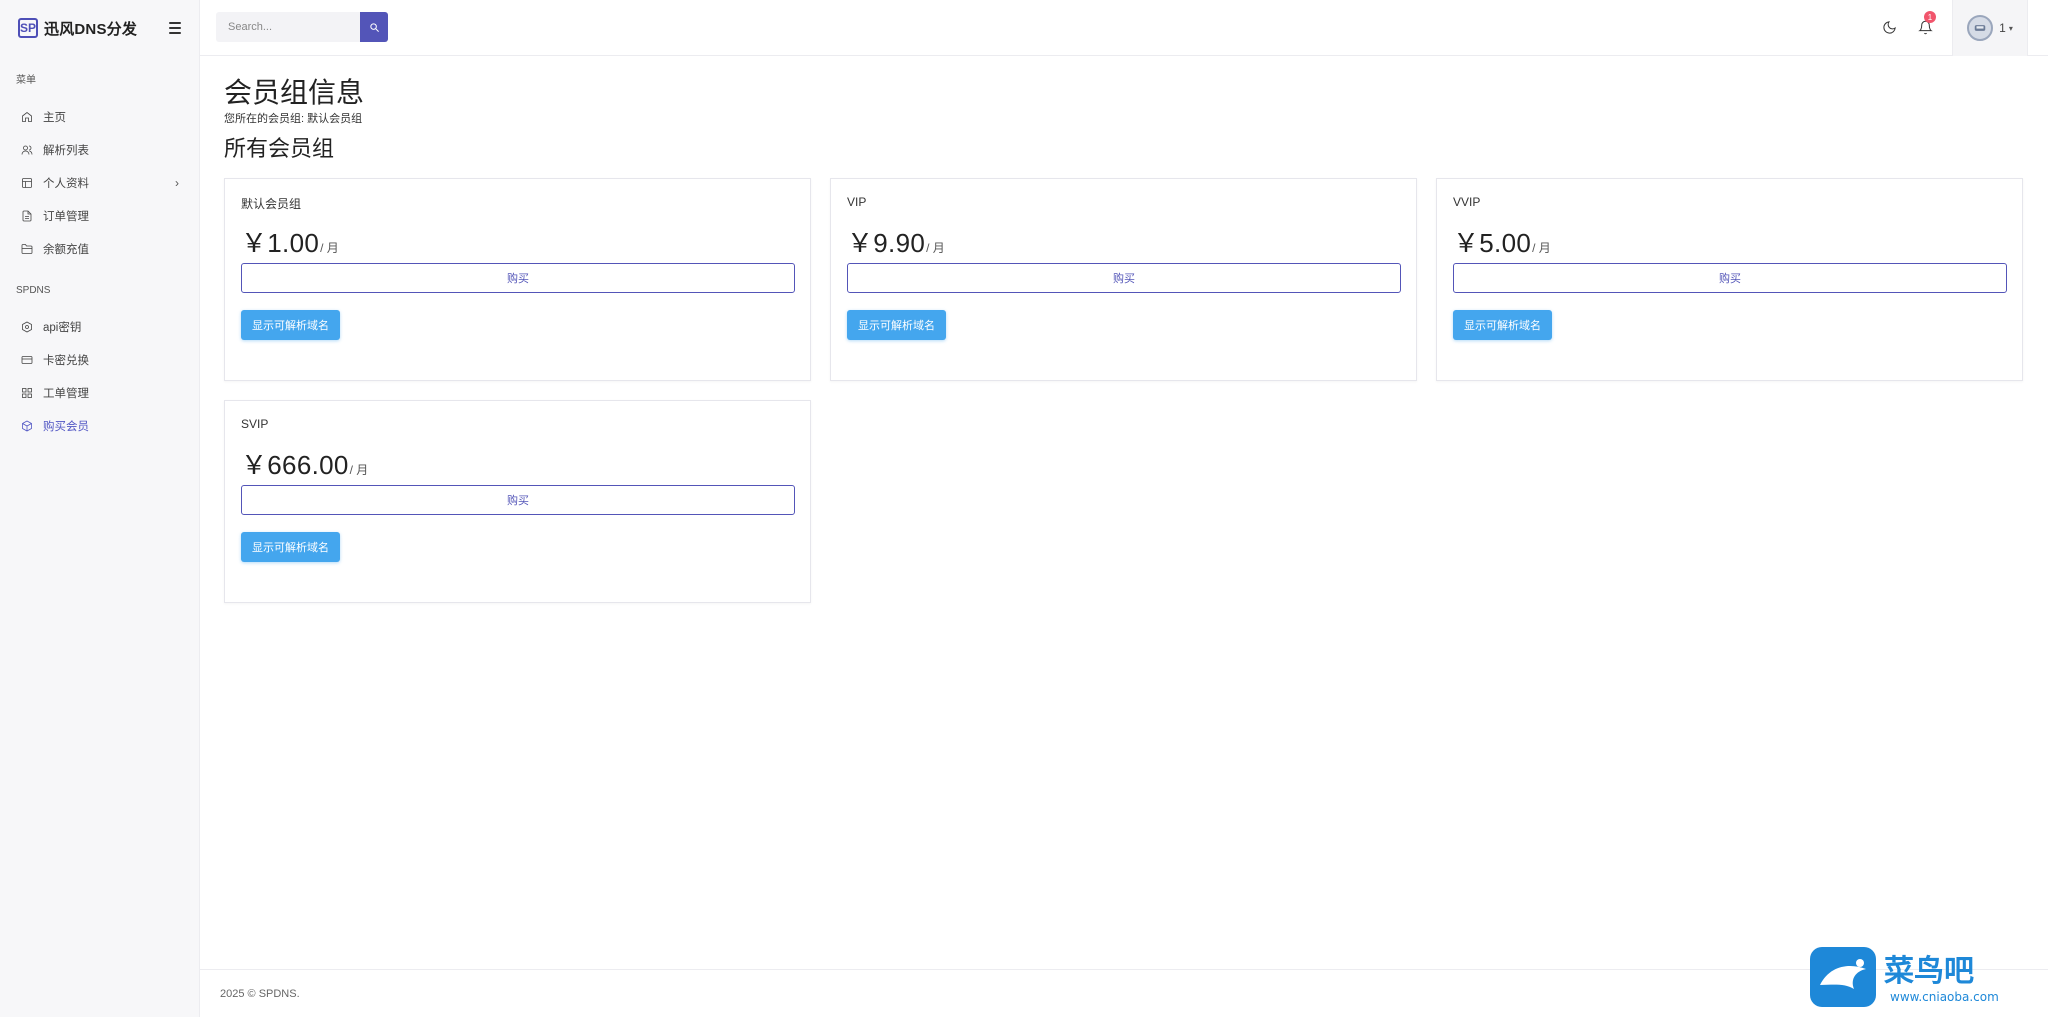 The image size is (2048, 1017). Describe the element at coordinates (26, 80) in the screenshot. I see `menu-heading: 菜单` at that location.